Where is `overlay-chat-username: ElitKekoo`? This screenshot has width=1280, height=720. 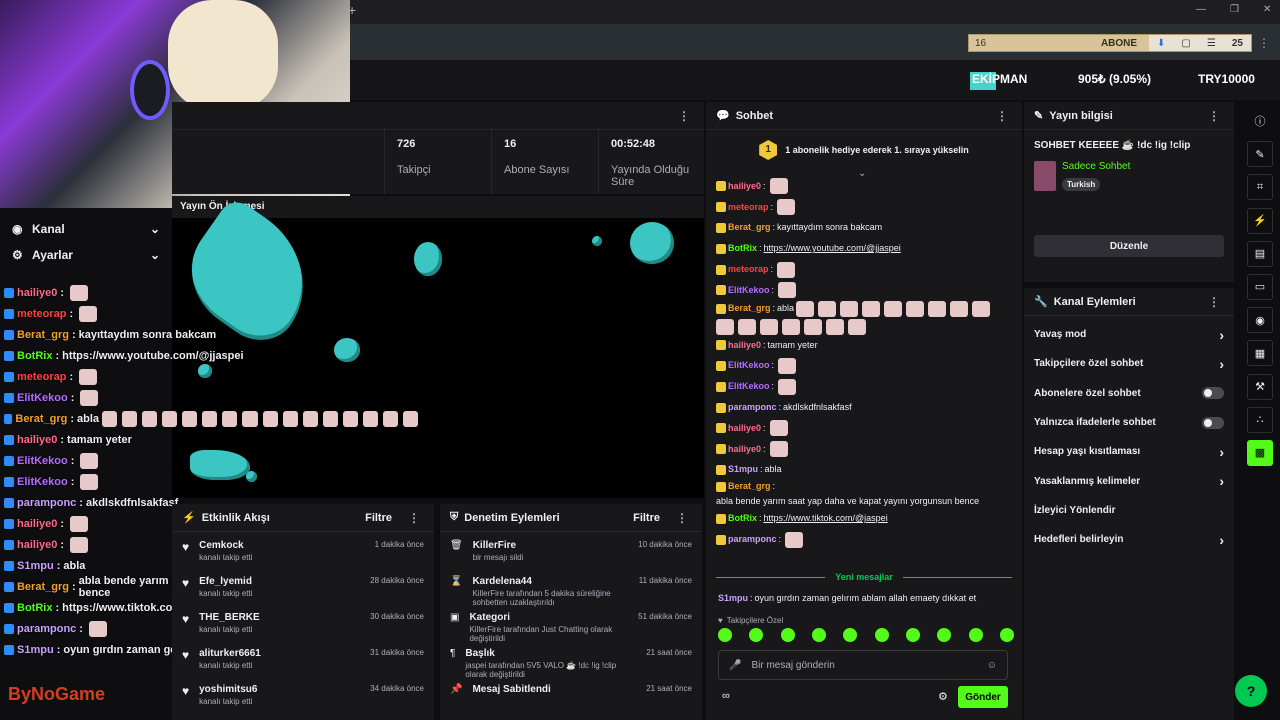
overlay-chat-username: ElitKekoo is located at coordinates (42, 481).